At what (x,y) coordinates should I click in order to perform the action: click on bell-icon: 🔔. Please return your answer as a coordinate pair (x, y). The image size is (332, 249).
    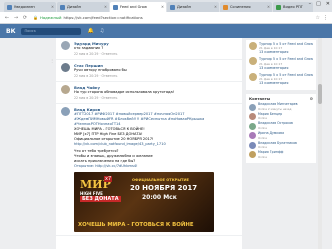
    Looking at the image, I should click on (90, 31).